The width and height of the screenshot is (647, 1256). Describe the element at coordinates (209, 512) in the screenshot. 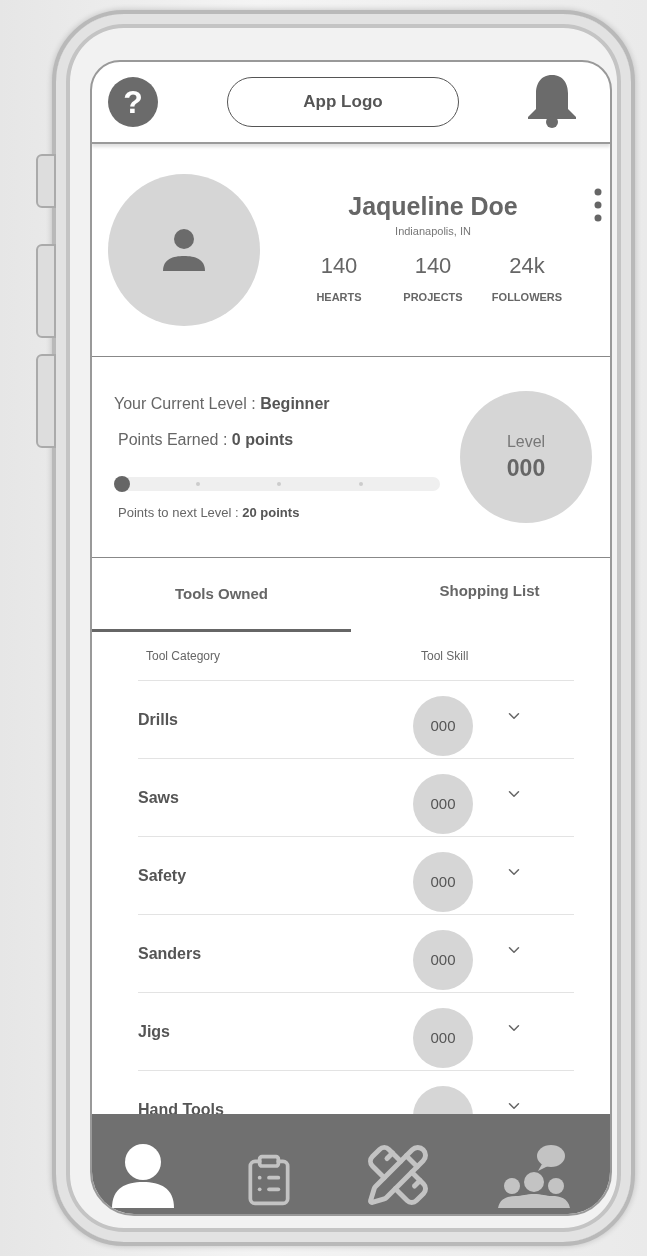

I see `points-to-next-text: Points to next Level : 20 points` at that location.